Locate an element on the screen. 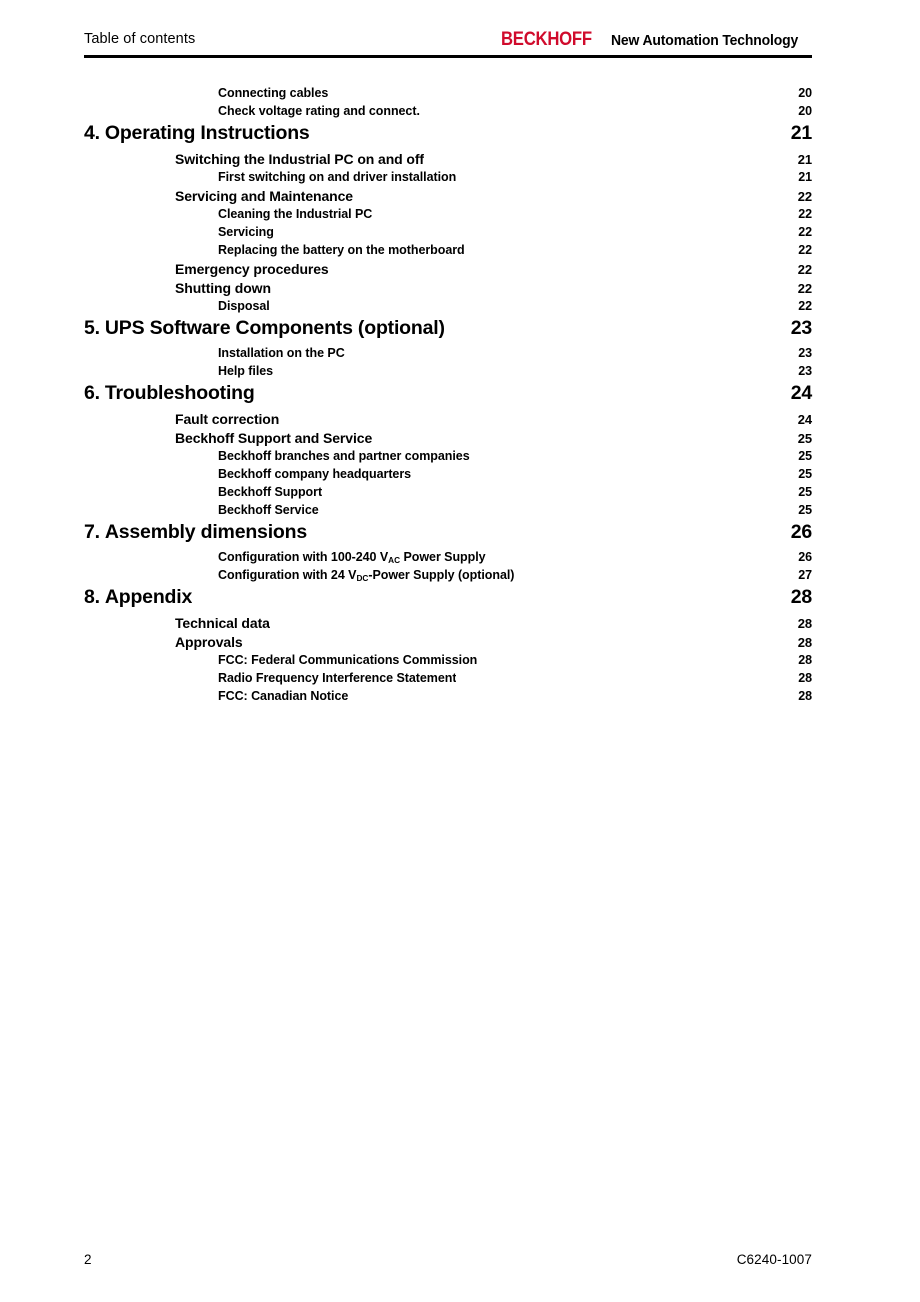  toc-entry-level-1: 4. Operating Instructions 21 is located at coordinates (448, 136).